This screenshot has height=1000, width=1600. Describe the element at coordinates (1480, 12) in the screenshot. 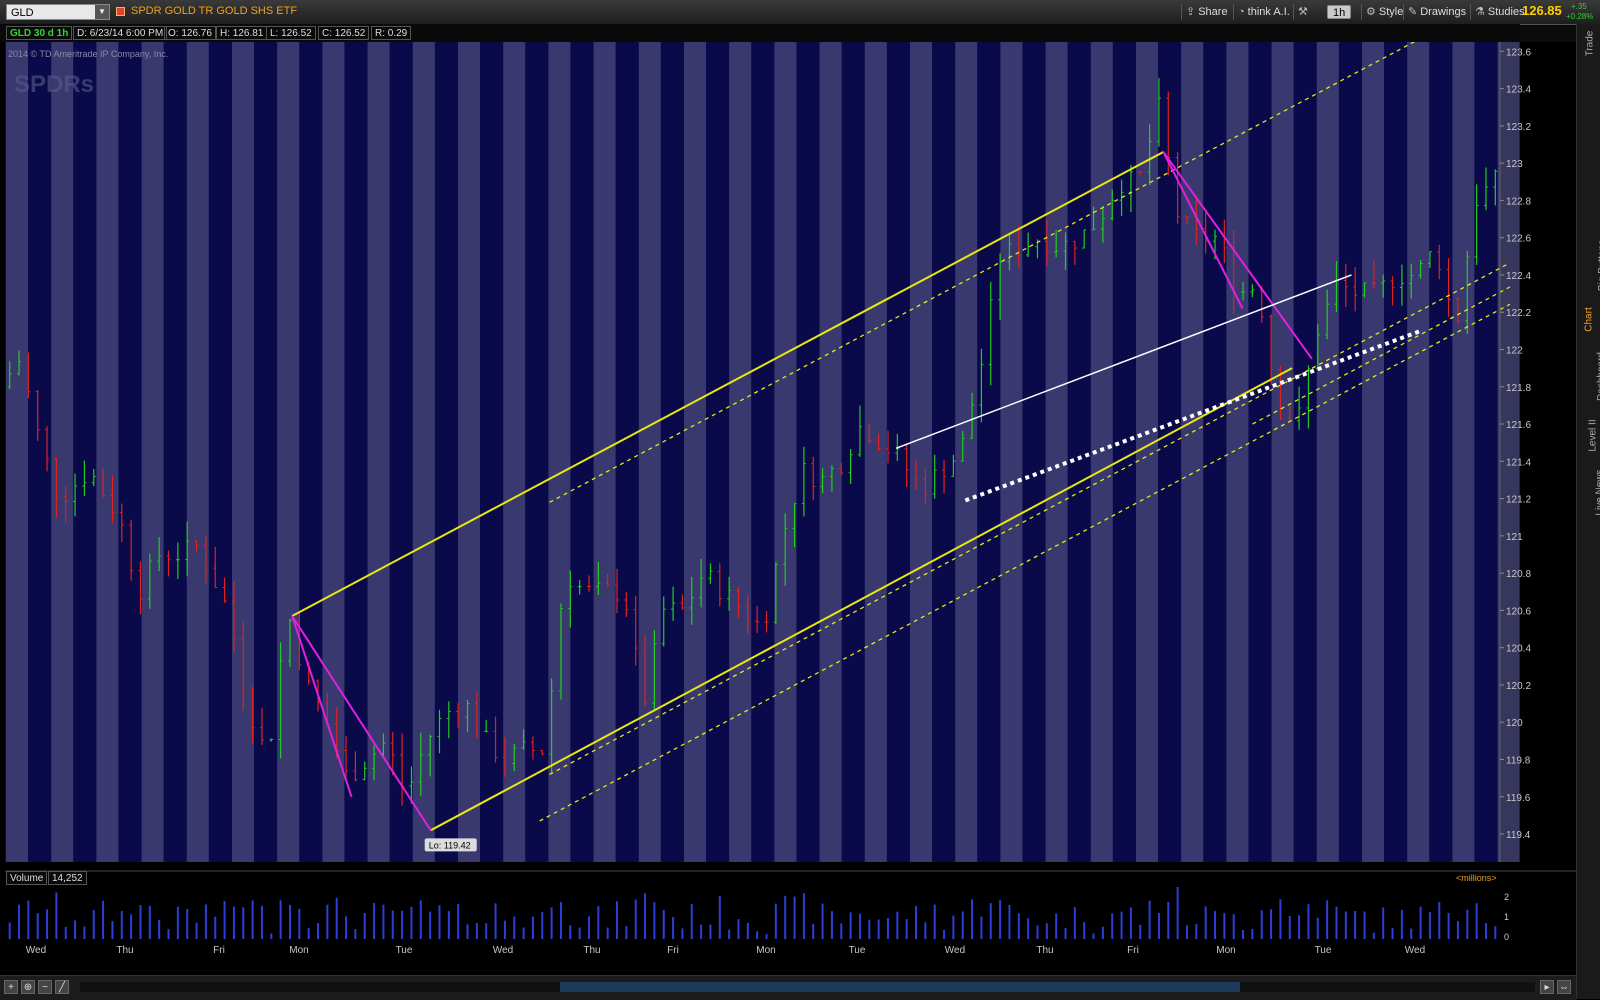

I see `flask-icon: ⚗` at that location.